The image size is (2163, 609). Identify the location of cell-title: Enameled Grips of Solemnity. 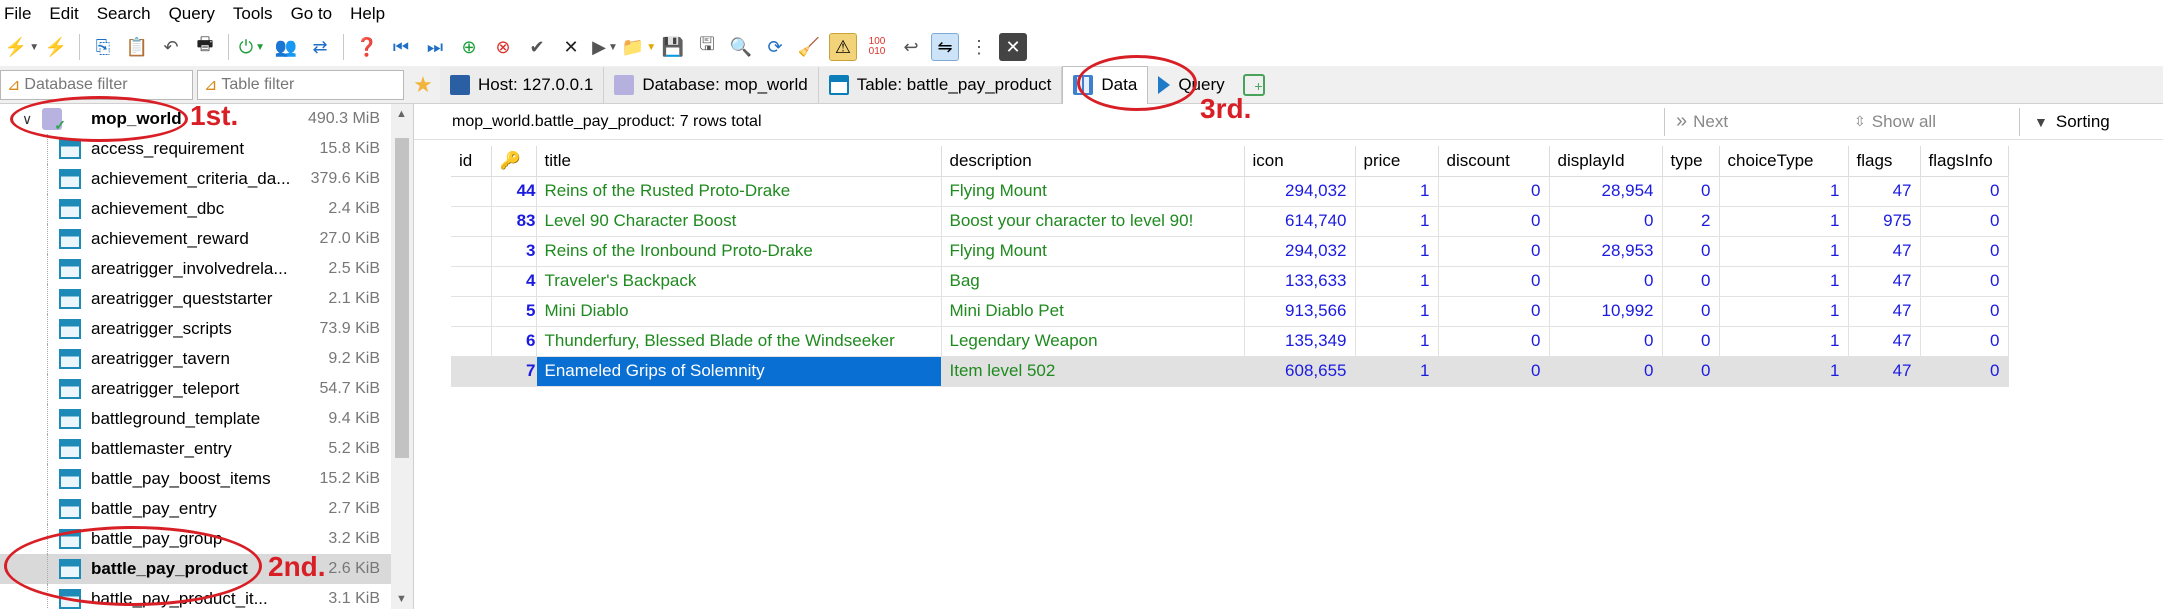
(739, 371).